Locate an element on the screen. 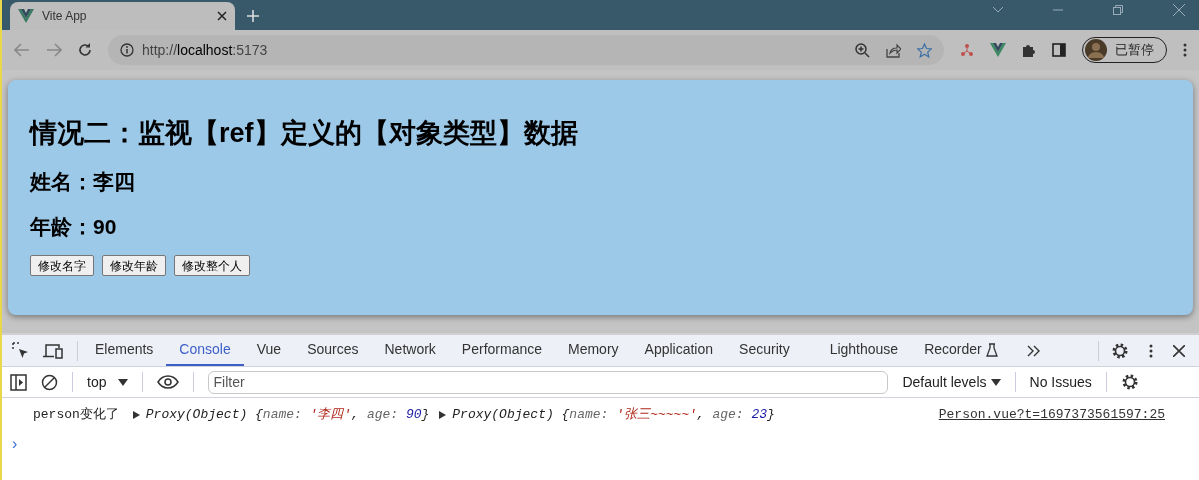 The image size is (1199, 480). tab-title: Vite App is located at coordinates (65, 16).